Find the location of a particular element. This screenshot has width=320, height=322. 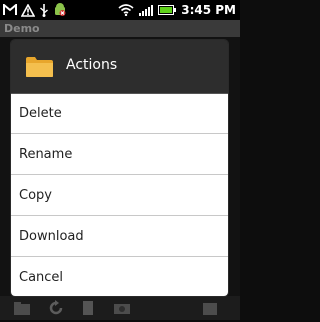

cancel-menu-item: Cancel is located at coordinates (119, 277).